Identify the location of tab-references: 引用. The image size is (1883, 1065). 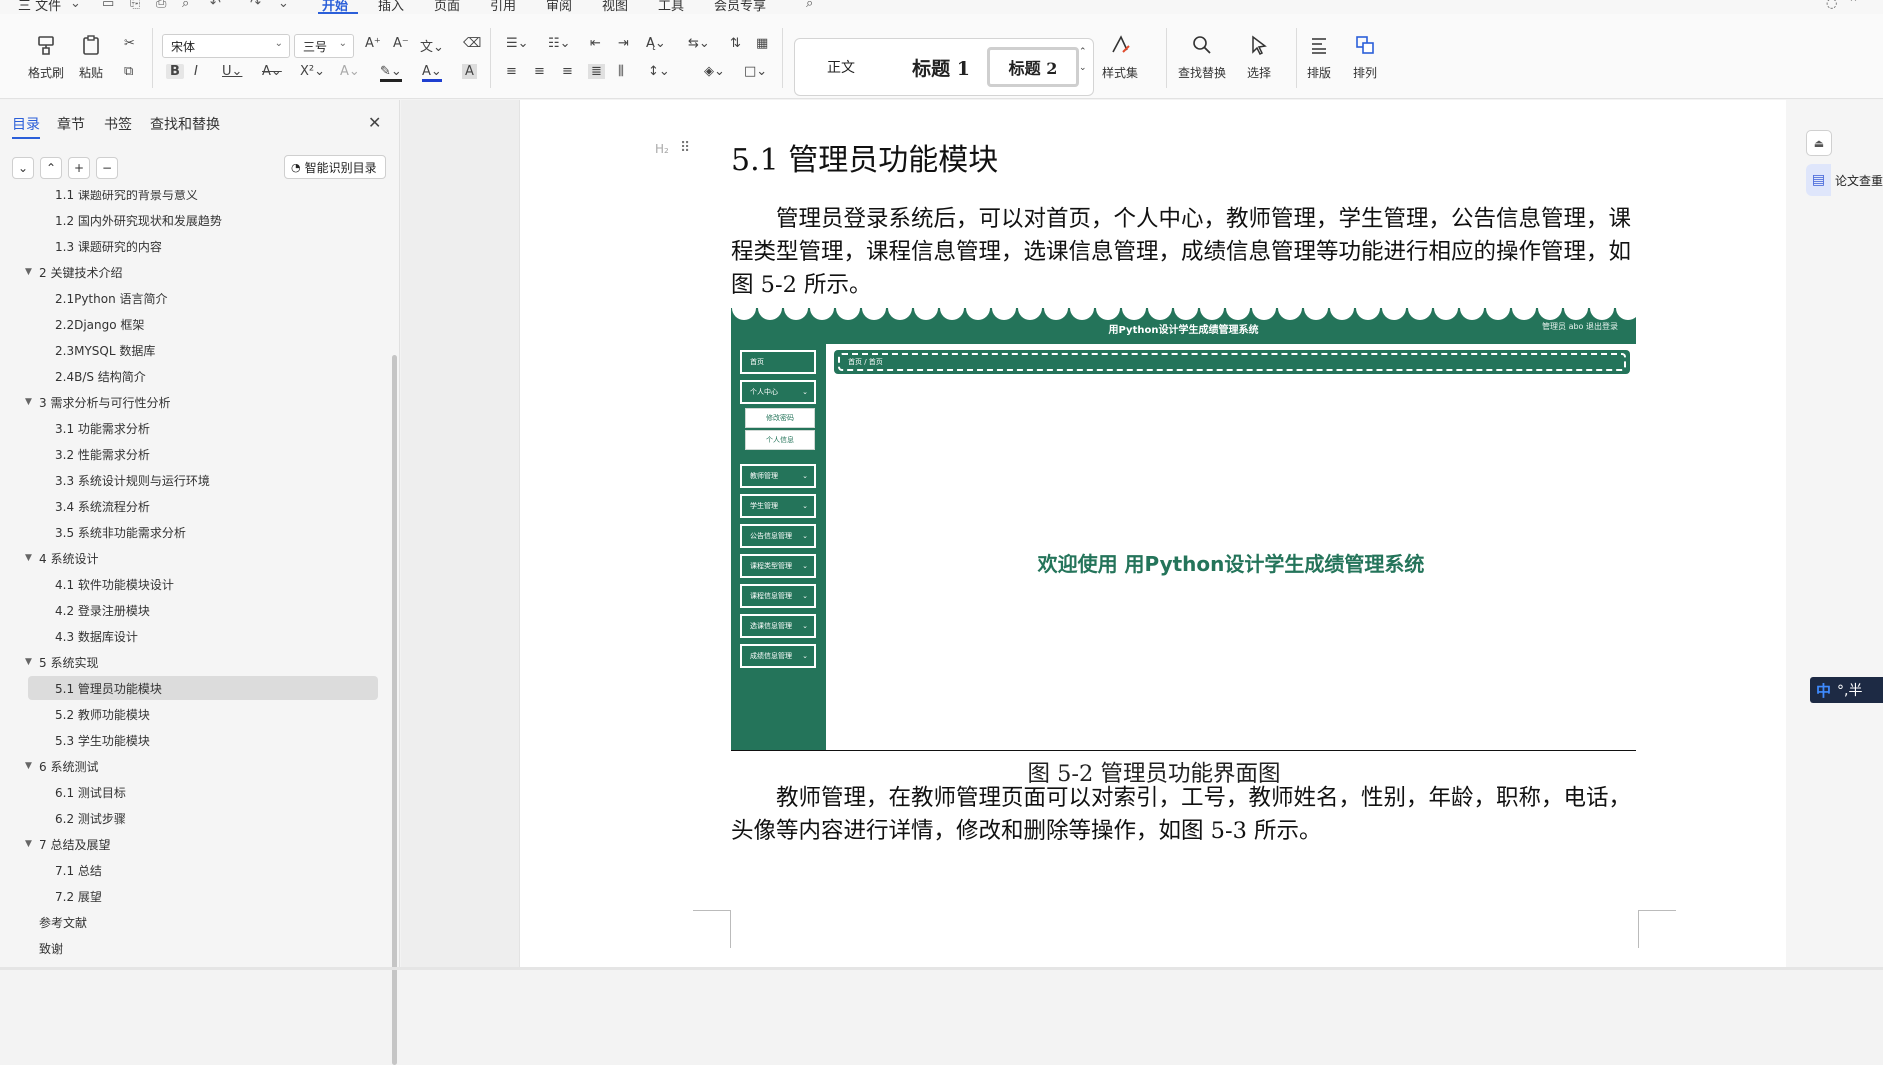
(503, 7).